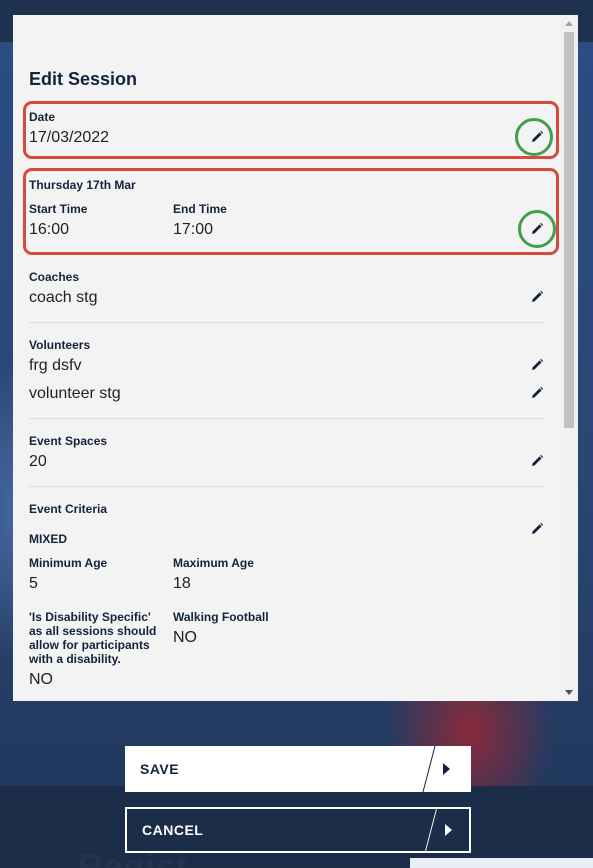 The image size is (593, 868). Describe the element at coordinates (75, 393) in the screenshot. I see `volunteer-item: volunteer stg` at that location.